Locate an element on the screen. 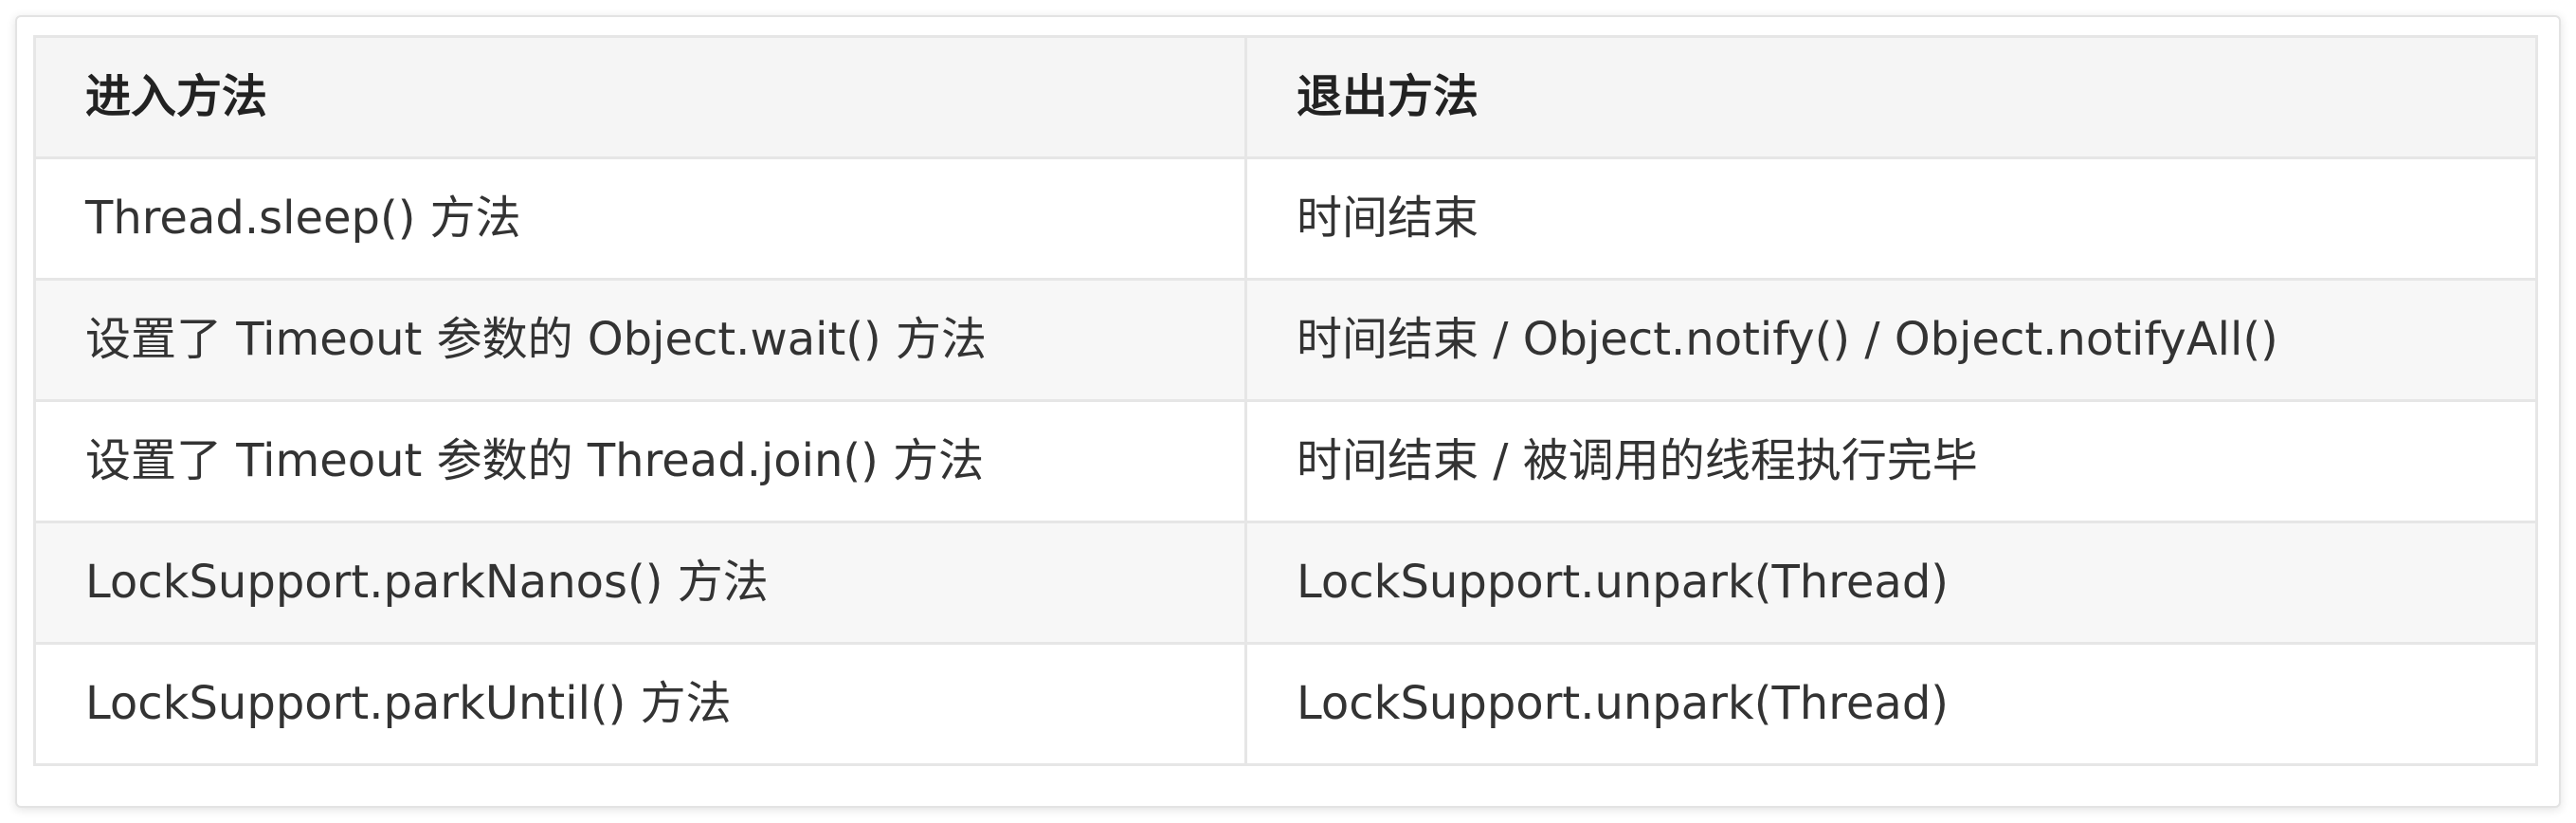 This screenshot has width=2576, height=823. enter-method-cell: Thread.sleep() 方法 is located at coordinates (640, 218).